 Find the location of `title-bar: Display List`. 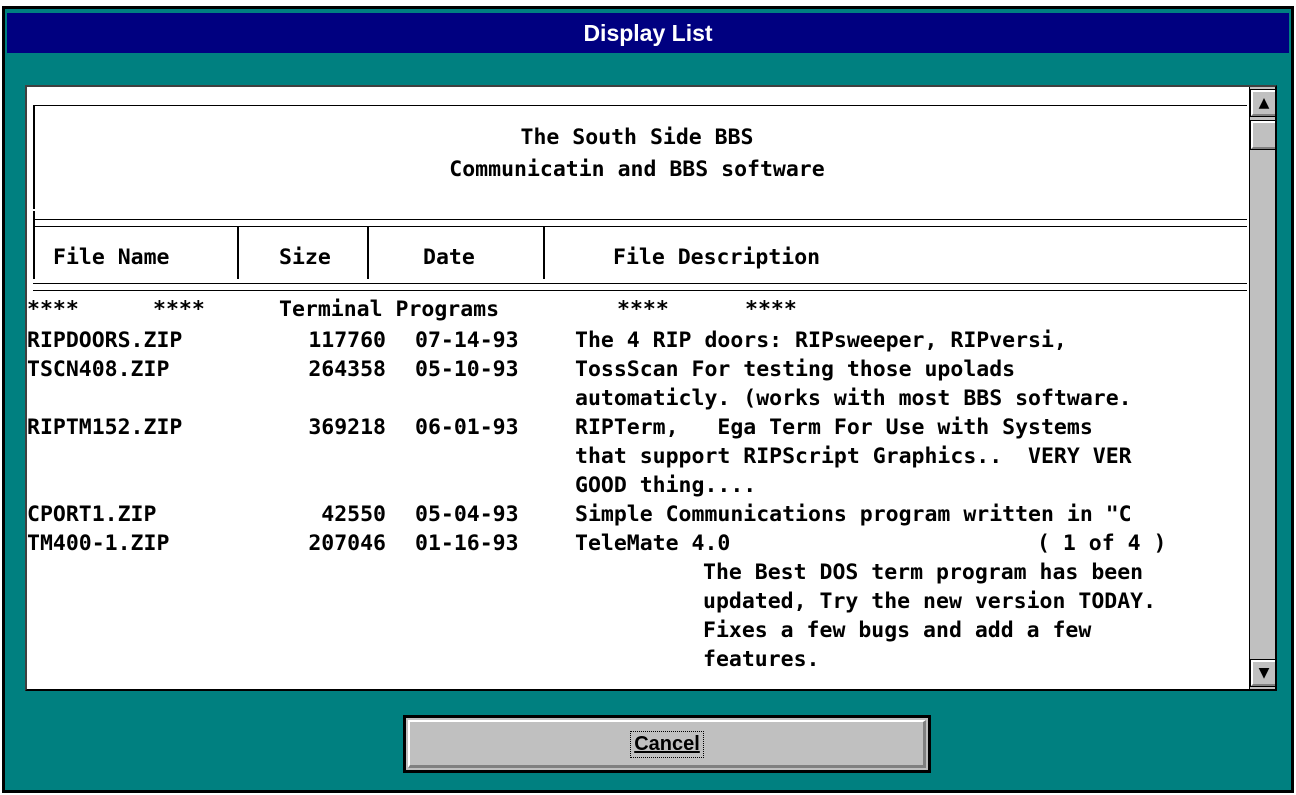

title-bar: Display List is located at coordinates (648, 33).